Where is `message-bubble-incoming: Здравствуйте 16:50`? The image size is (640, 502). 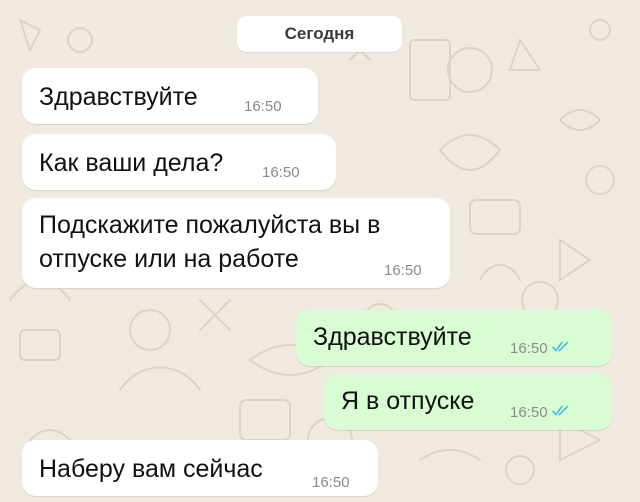 message-bubble-incoming: Здравствуйте 16:50 is located at coordinates (170, 96).